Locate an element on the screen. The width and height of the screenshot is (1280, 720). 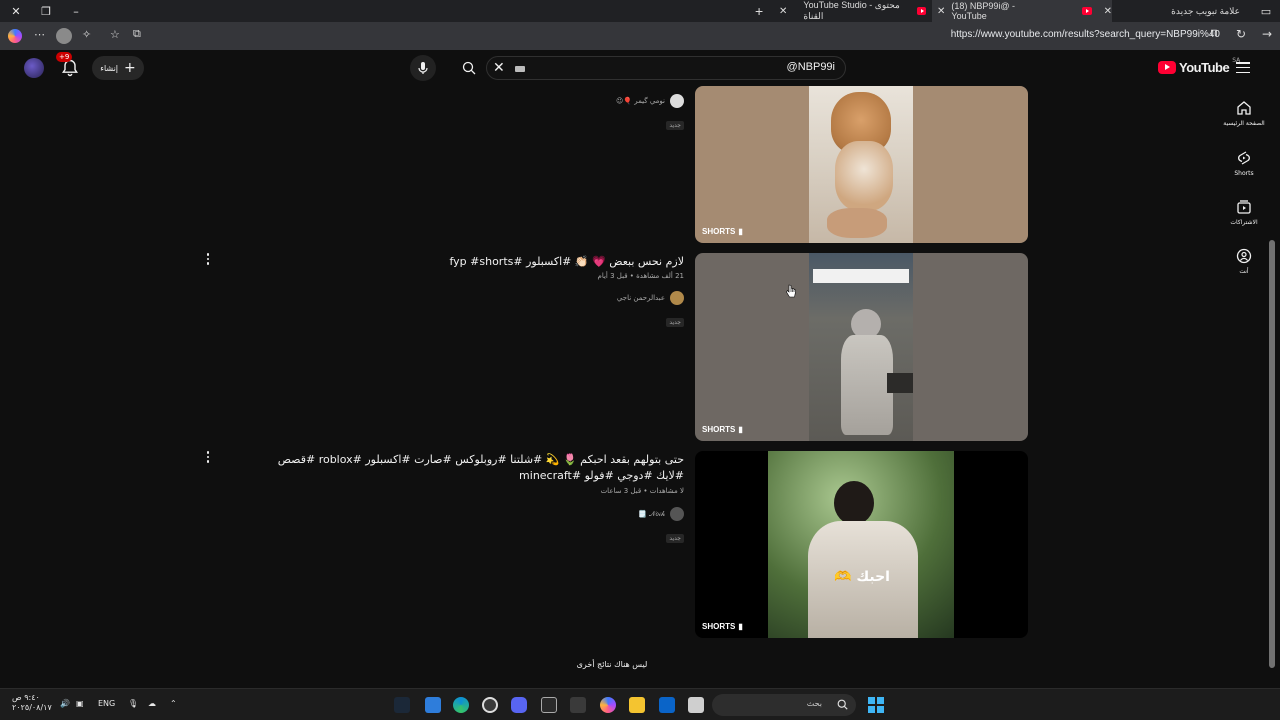
clock: ٩:٤٠ ص ٢٠٢٥/٠٨/١٧ is located at coordinates (32, 703).